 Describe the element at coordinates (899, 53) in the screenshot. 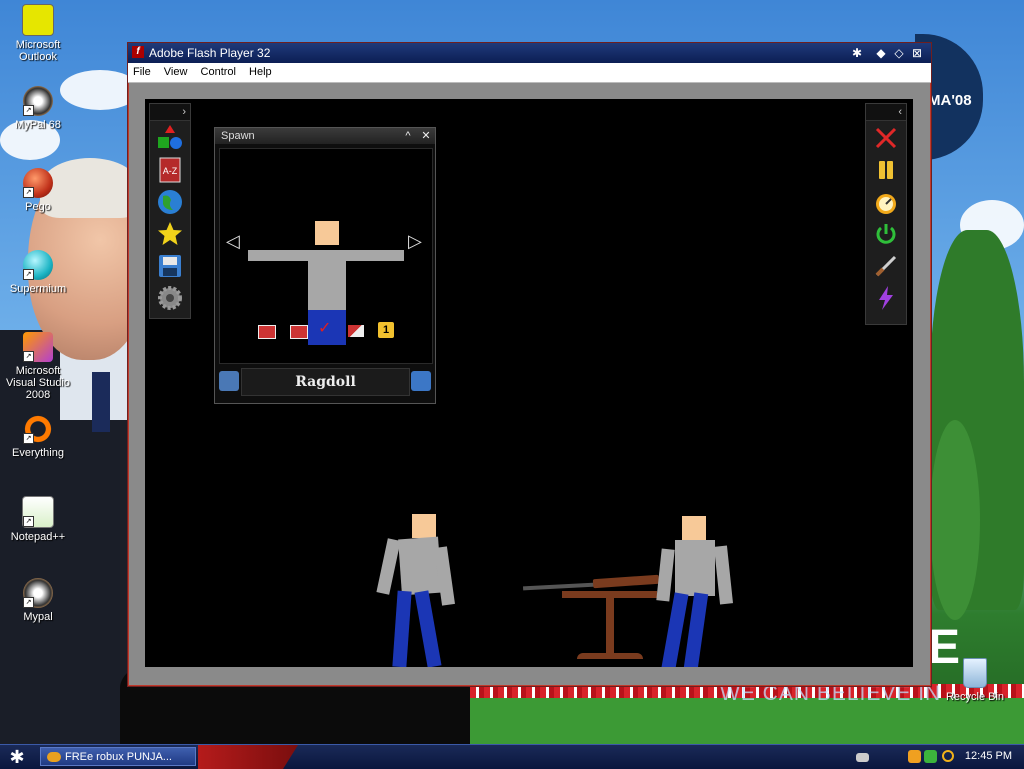

I see `maximize-button: ◇` at that location.